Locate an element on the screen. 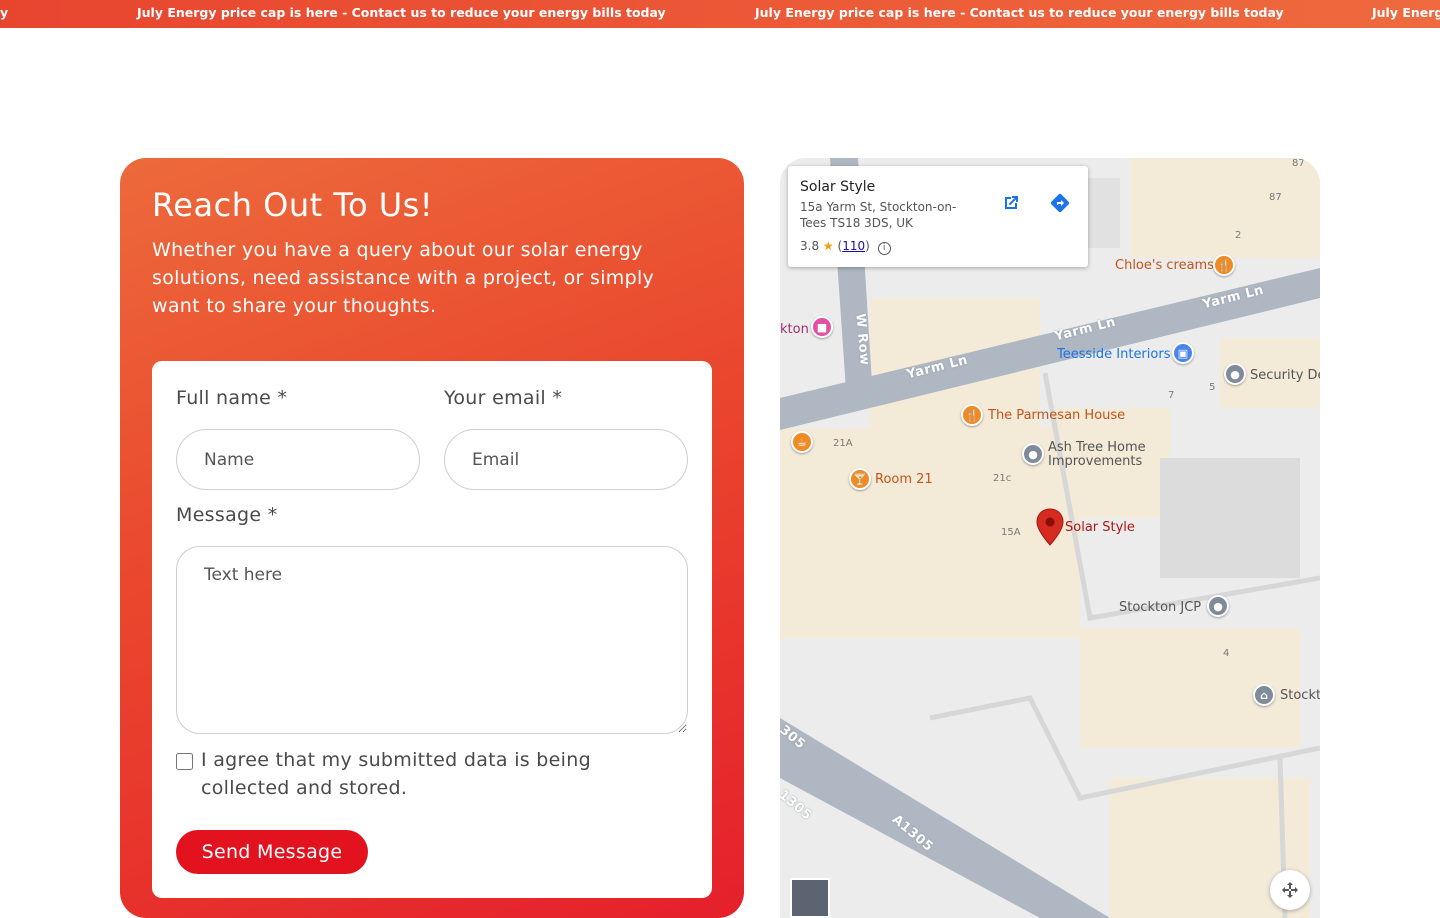 The height and width of the screenshot is (918, 1440). full-name-label: Full name * is located at coordinates (232, 398).